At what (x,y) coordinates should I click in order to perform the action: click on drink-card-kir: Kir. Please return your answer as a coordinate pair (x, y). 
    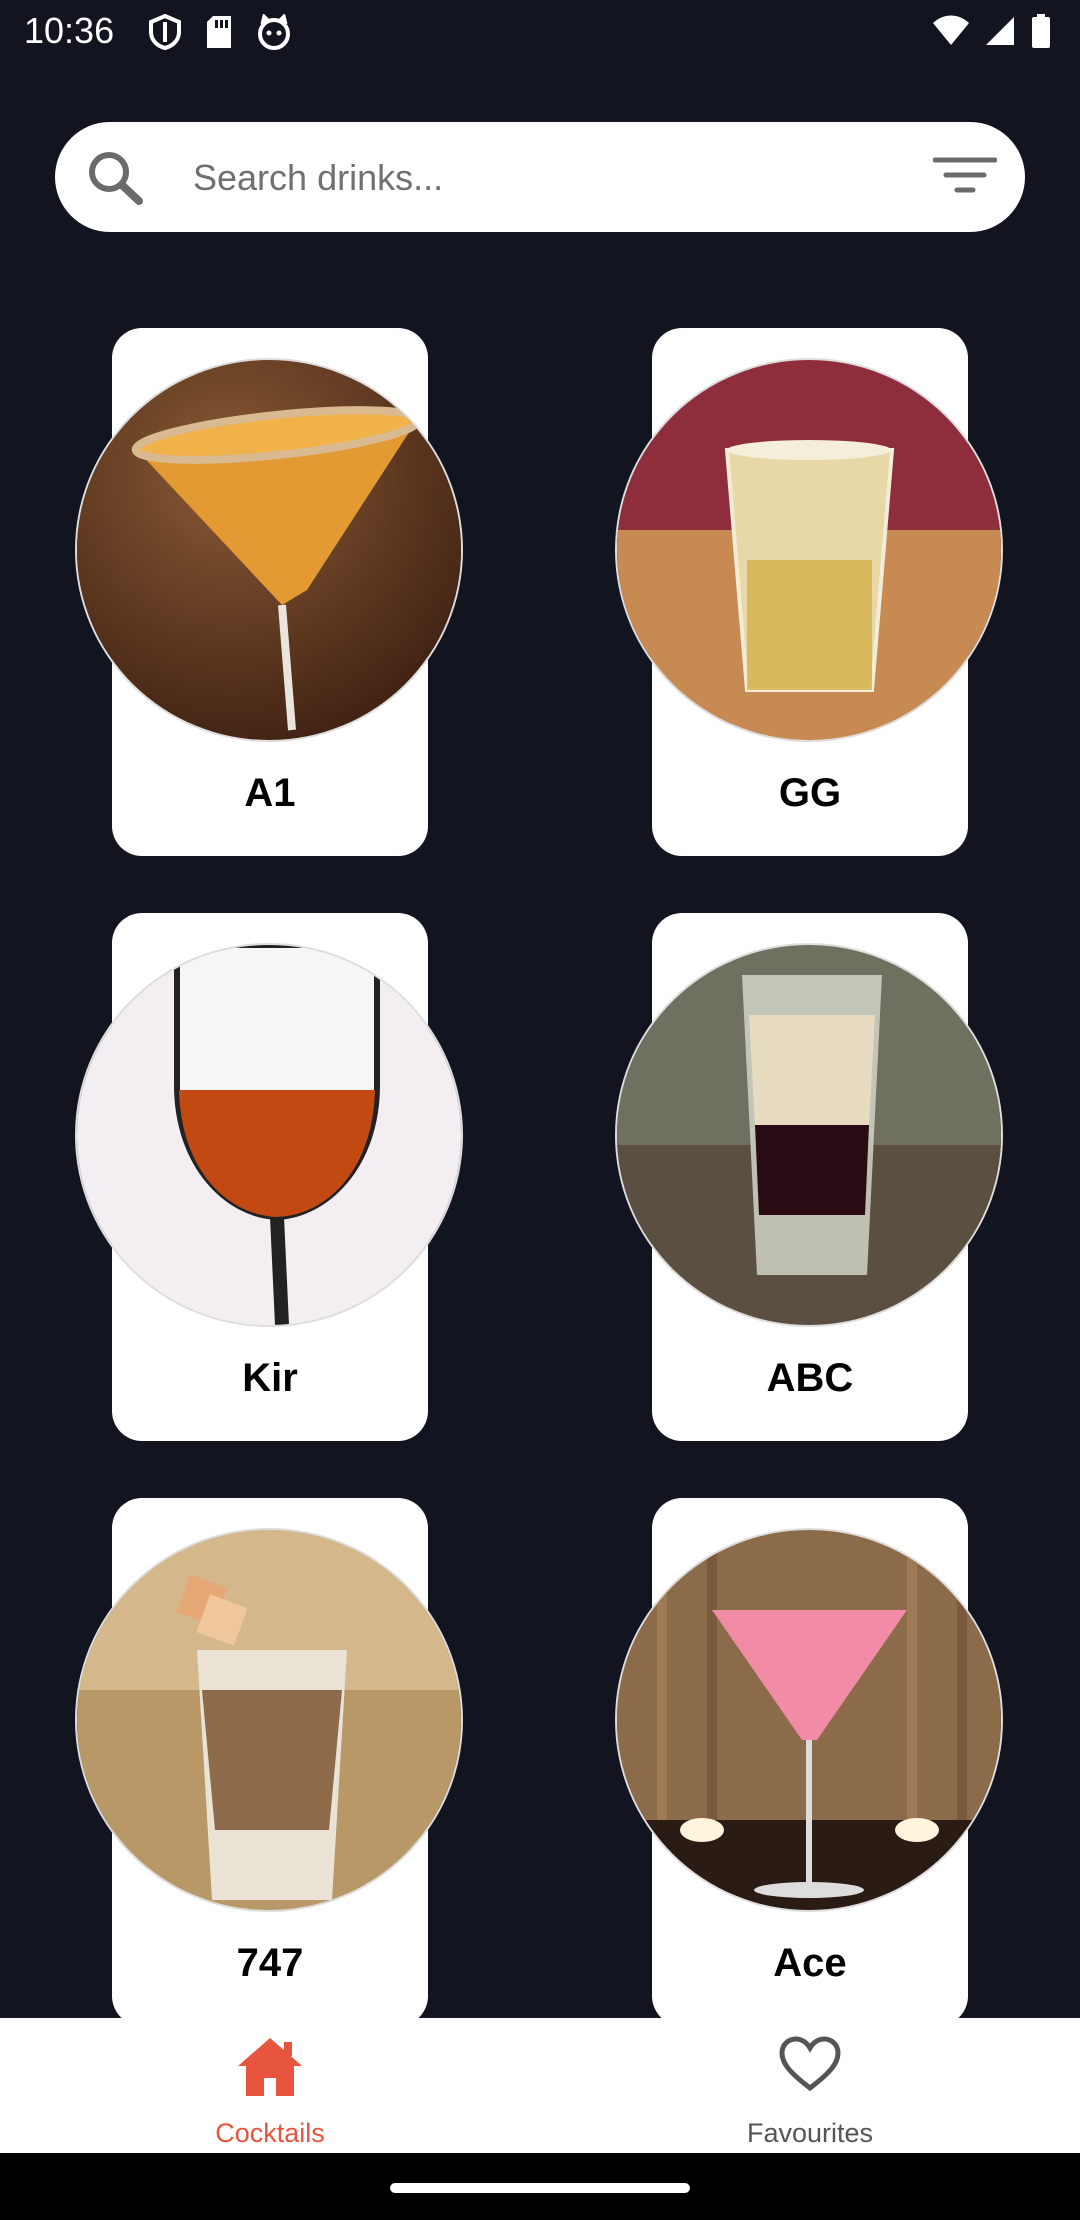
    Looking at the image, I should click on (269, 1177).